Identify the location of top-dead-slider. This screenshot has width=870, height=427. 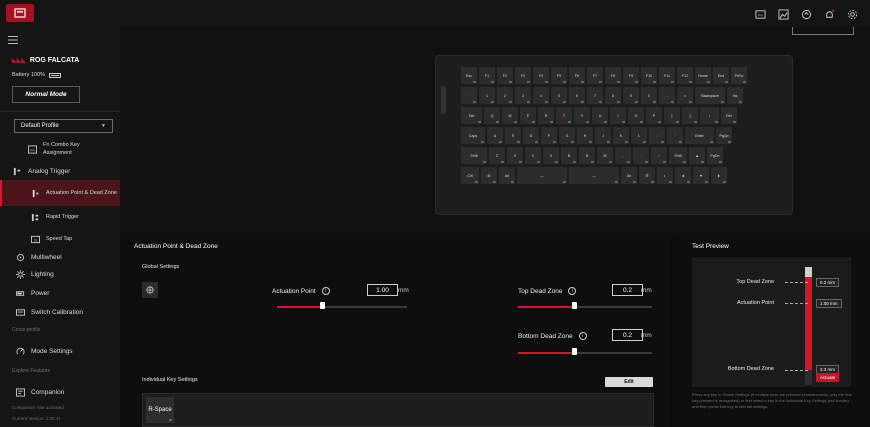
(585, 305).